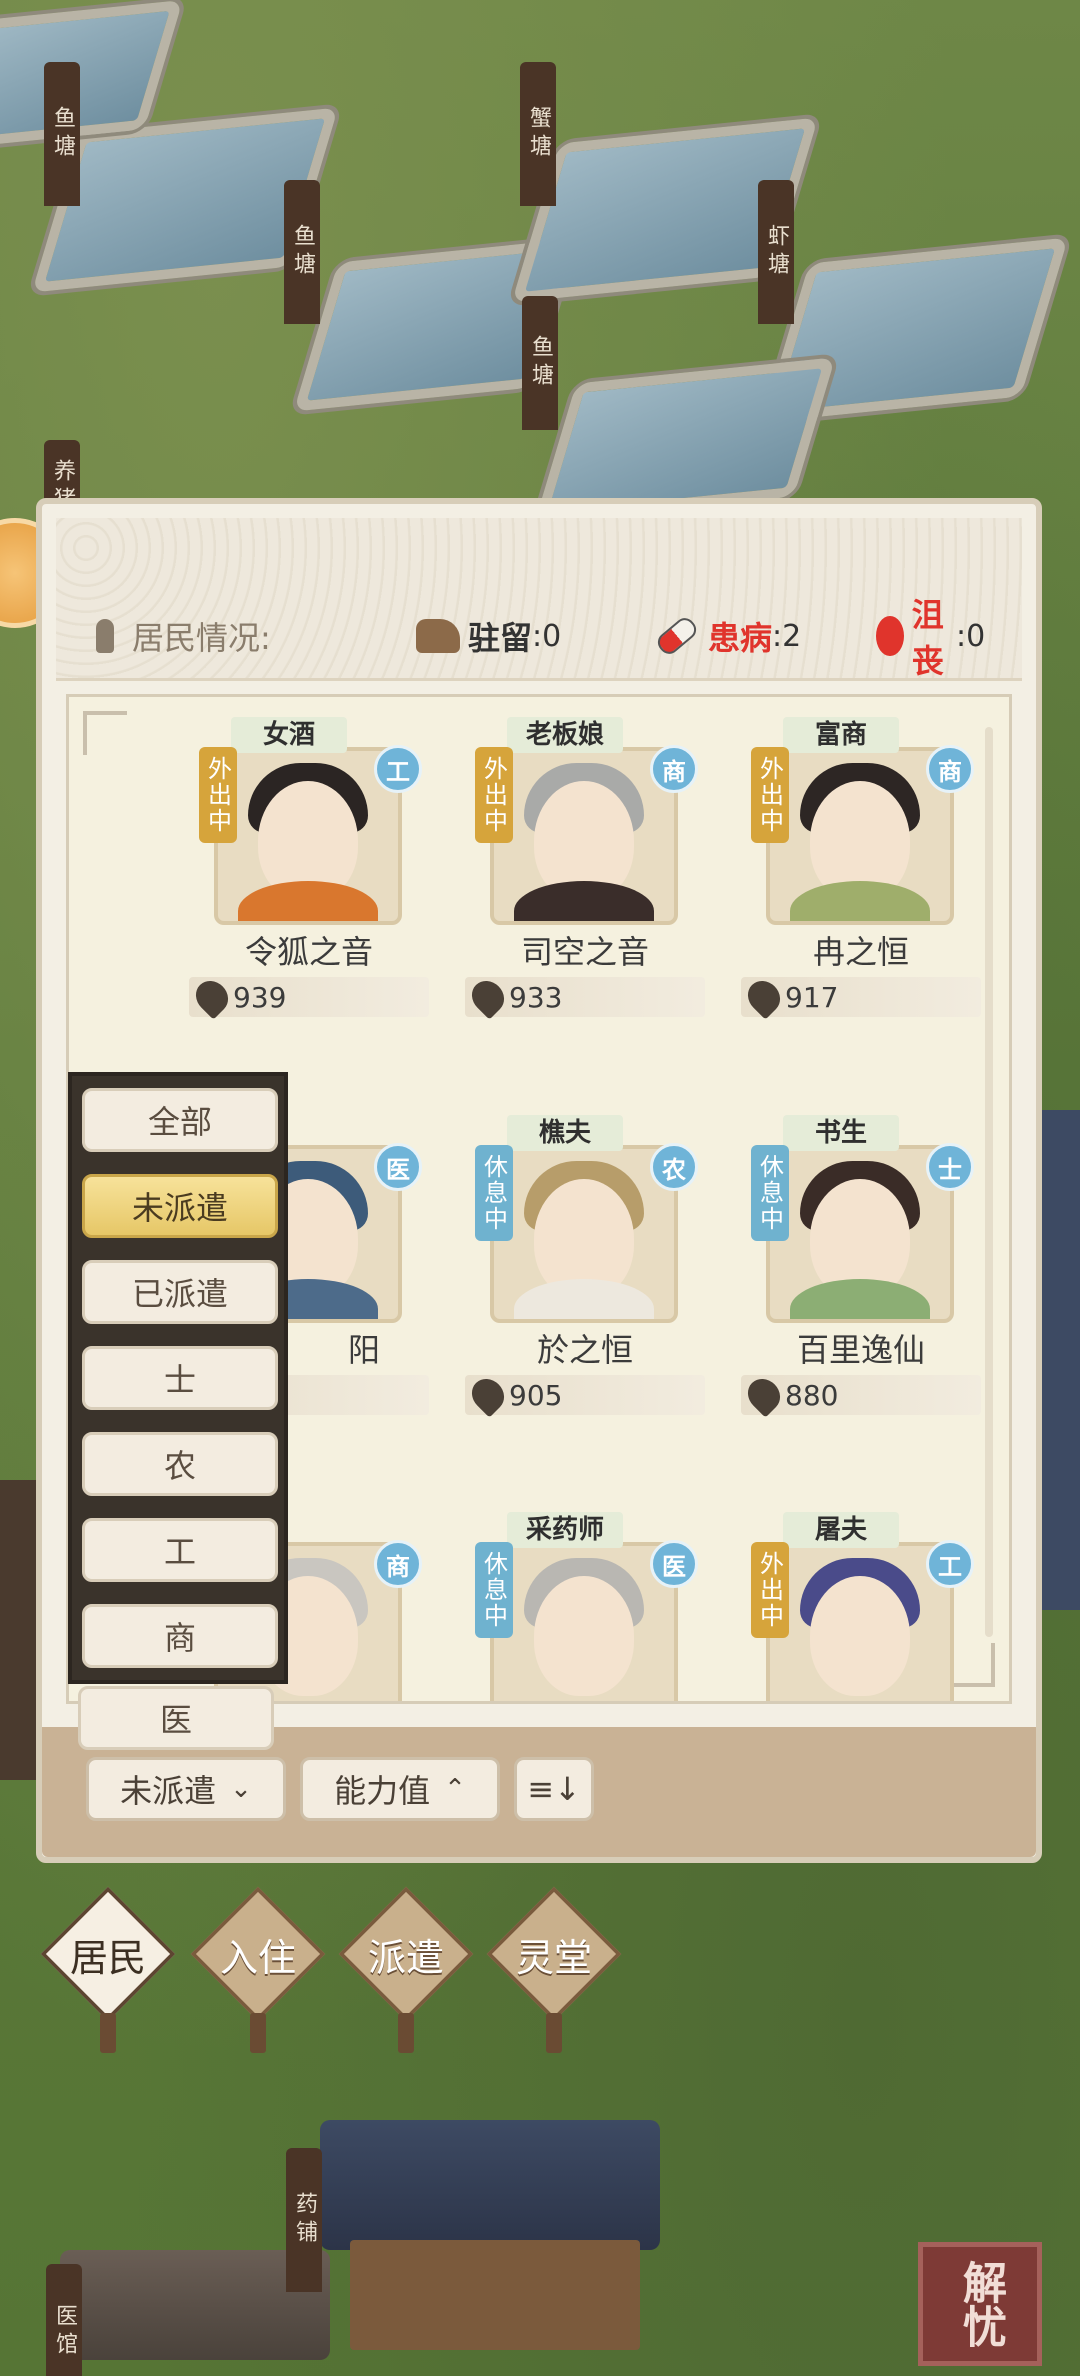 The width and height of the screenshot is (1080, 2376). I want to click on tab-label: 入住, so click(257, 1957).